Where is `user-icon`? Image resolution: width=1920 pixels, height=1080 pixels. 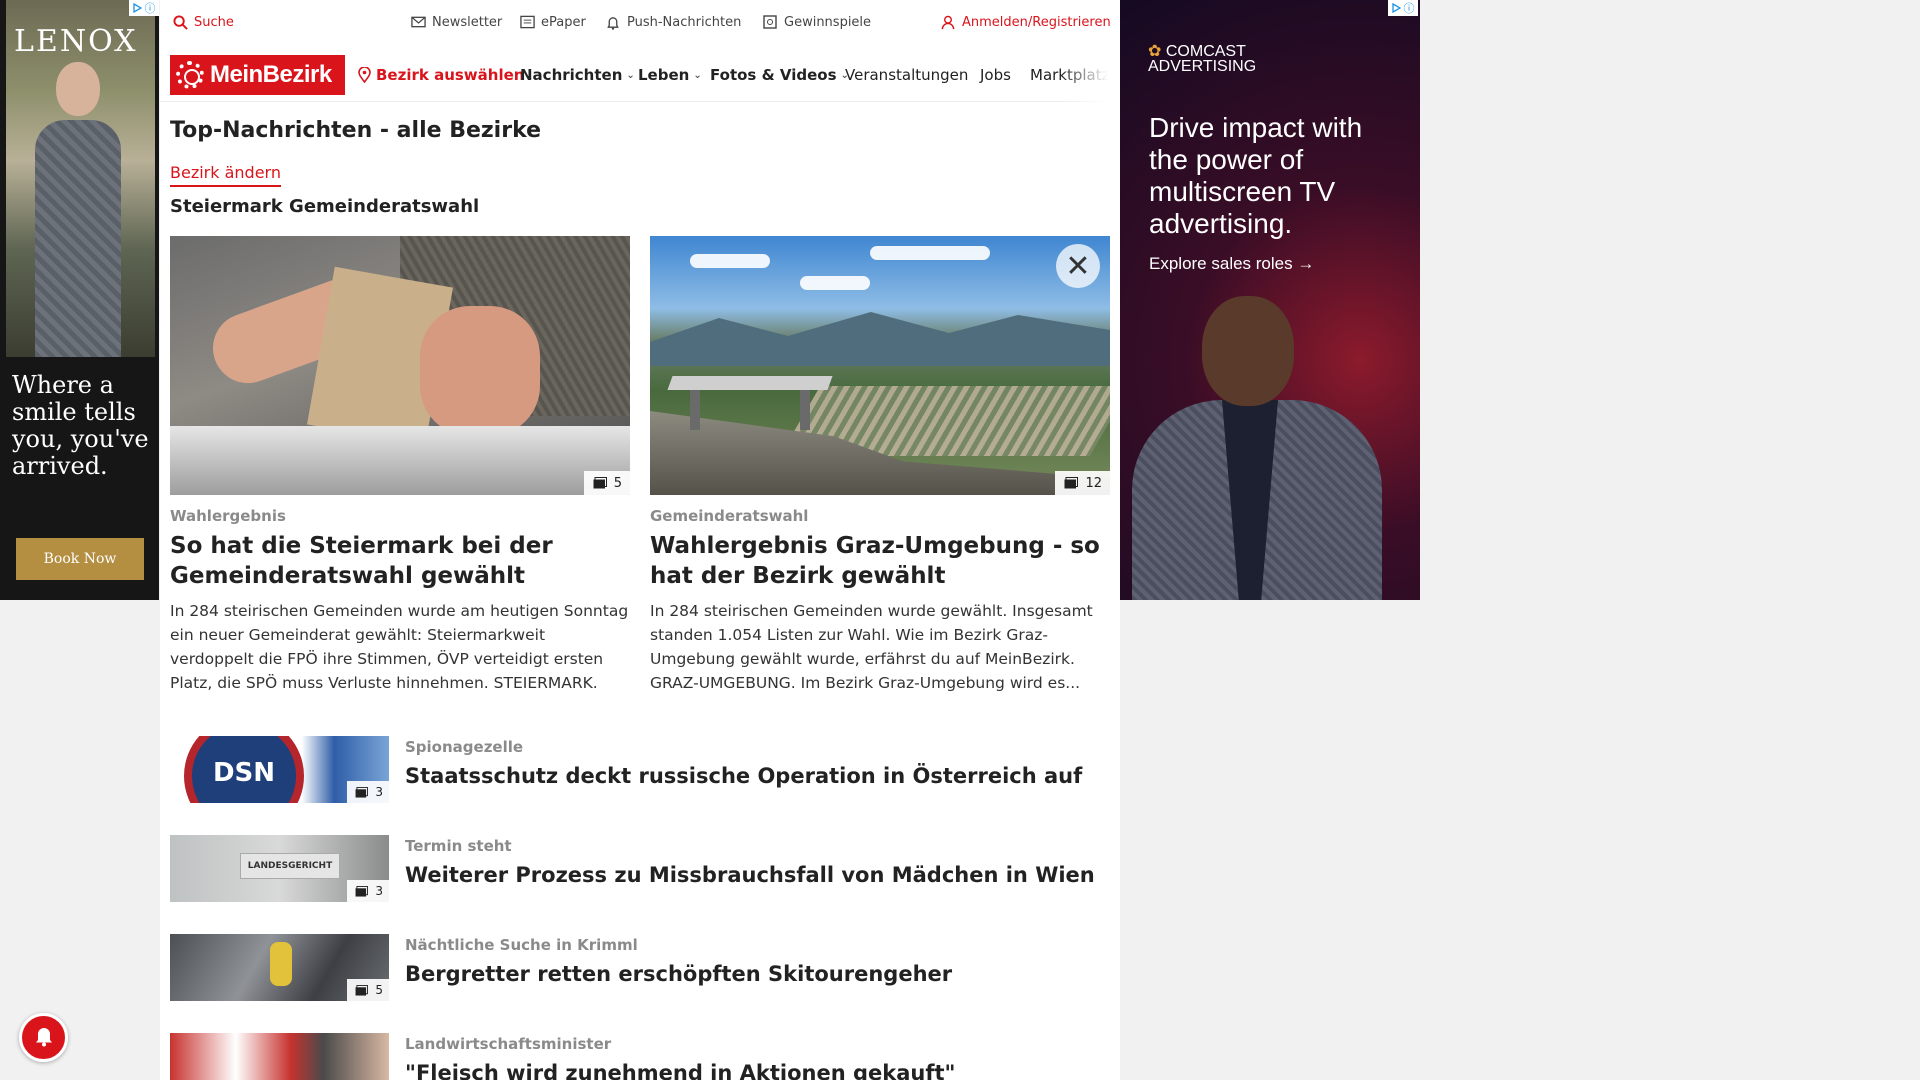 user-icon is located at coordinates (948, 22).